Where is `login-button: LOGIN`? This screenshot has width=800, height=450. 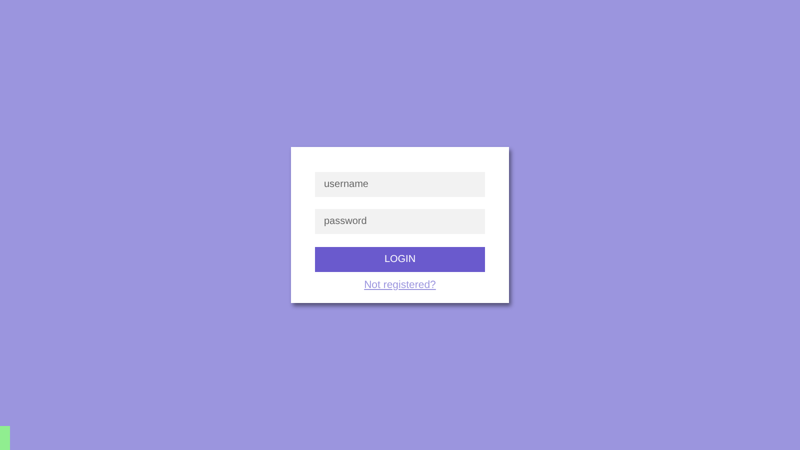
login-button: LOGIN is located at coordinates (400, 259).